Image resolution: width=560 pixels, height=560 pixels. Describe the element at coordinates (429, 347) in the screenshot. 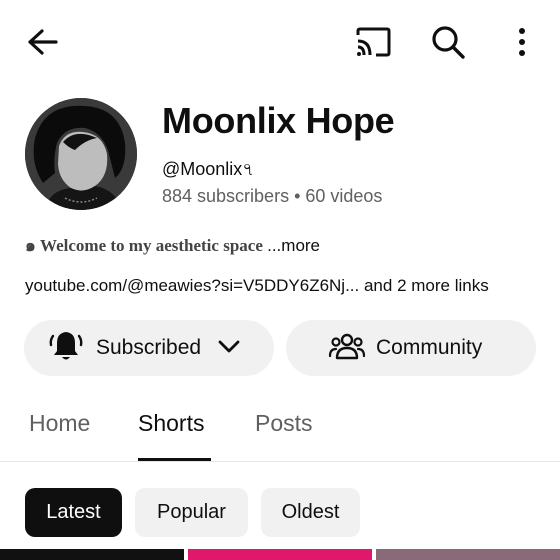

I see `community-label: Community` at that location.